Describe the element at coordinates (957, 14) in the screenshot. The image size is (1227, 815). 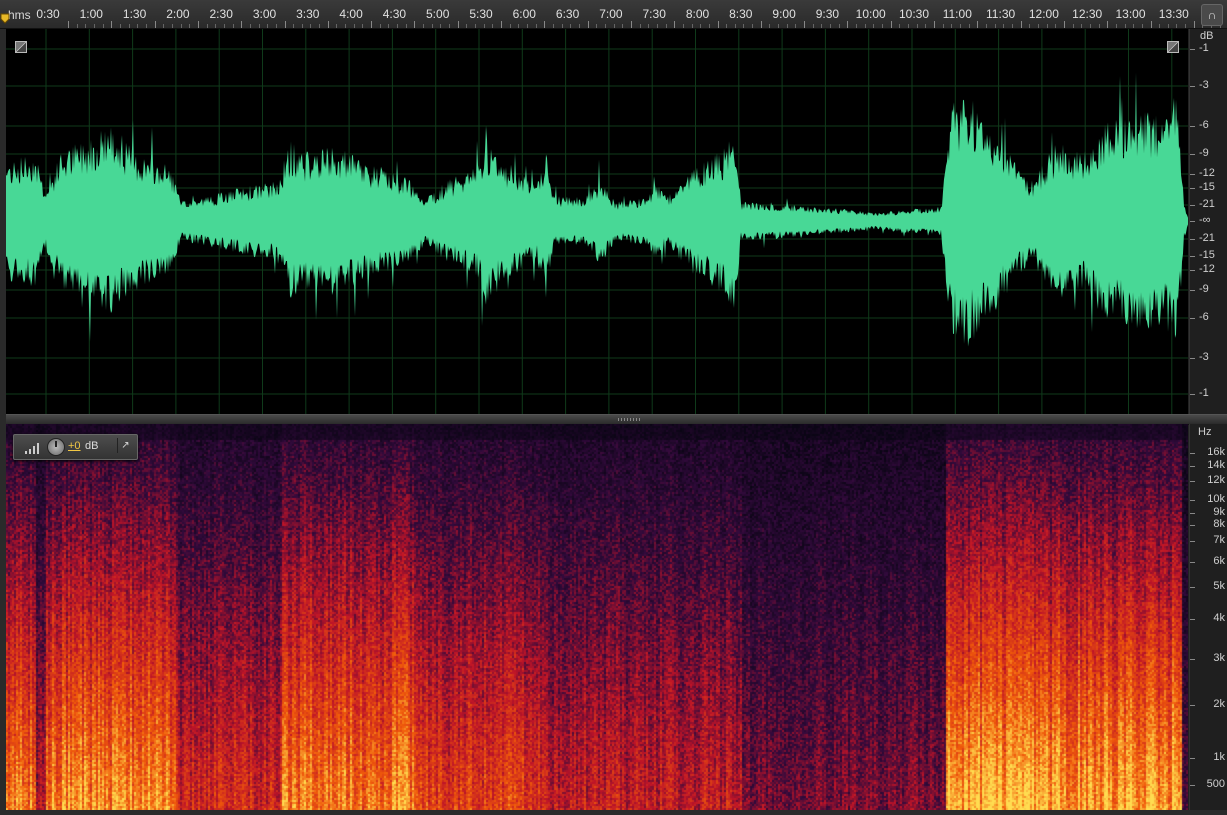
I see `ruler-tick-label: 11:00` at that location.